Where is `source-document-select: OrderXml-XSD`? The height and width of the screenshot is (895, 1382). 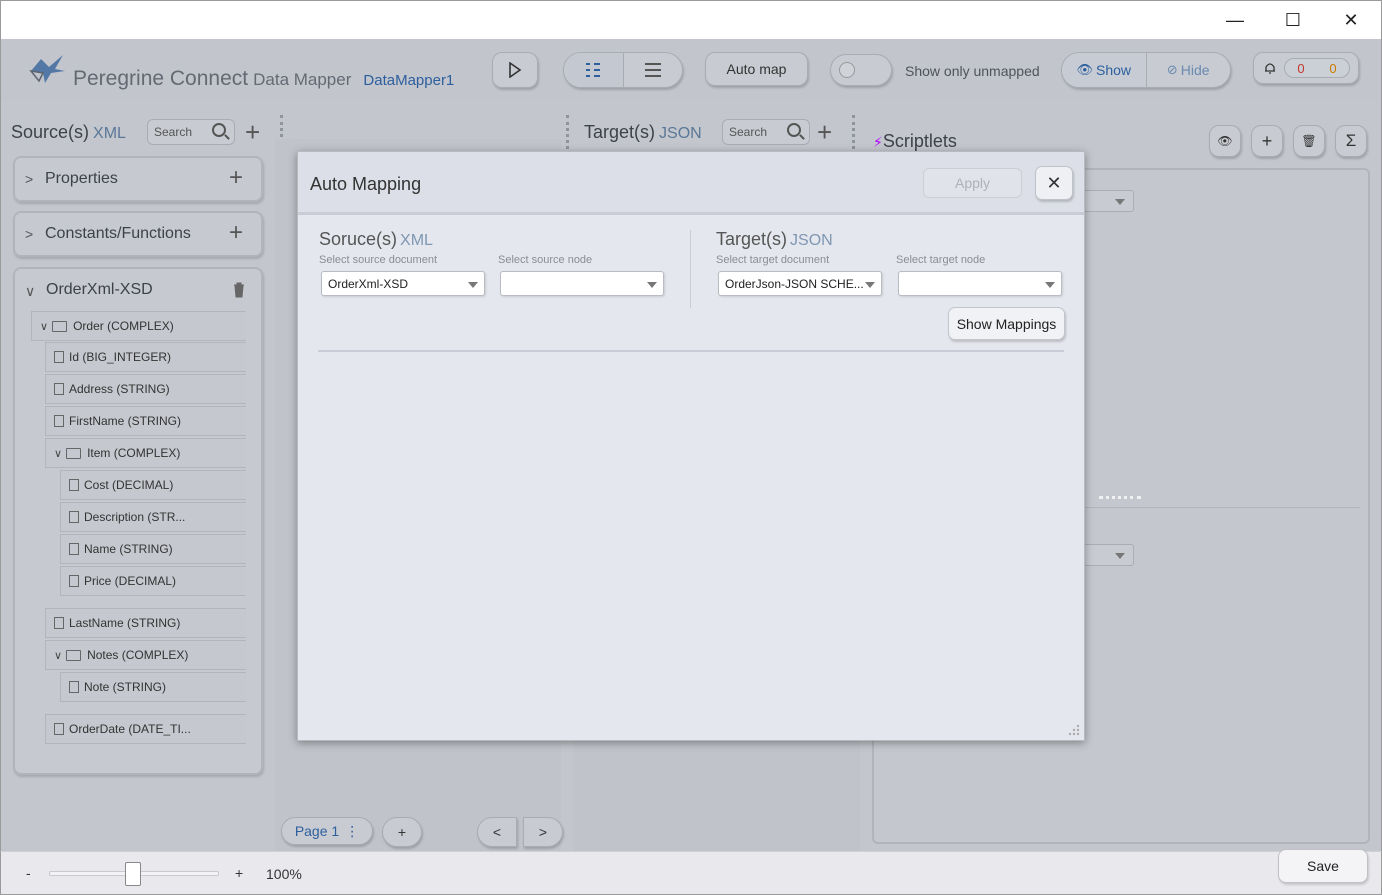 source-document-select: OrderXml-XSD is located at coordinates (403, 283).